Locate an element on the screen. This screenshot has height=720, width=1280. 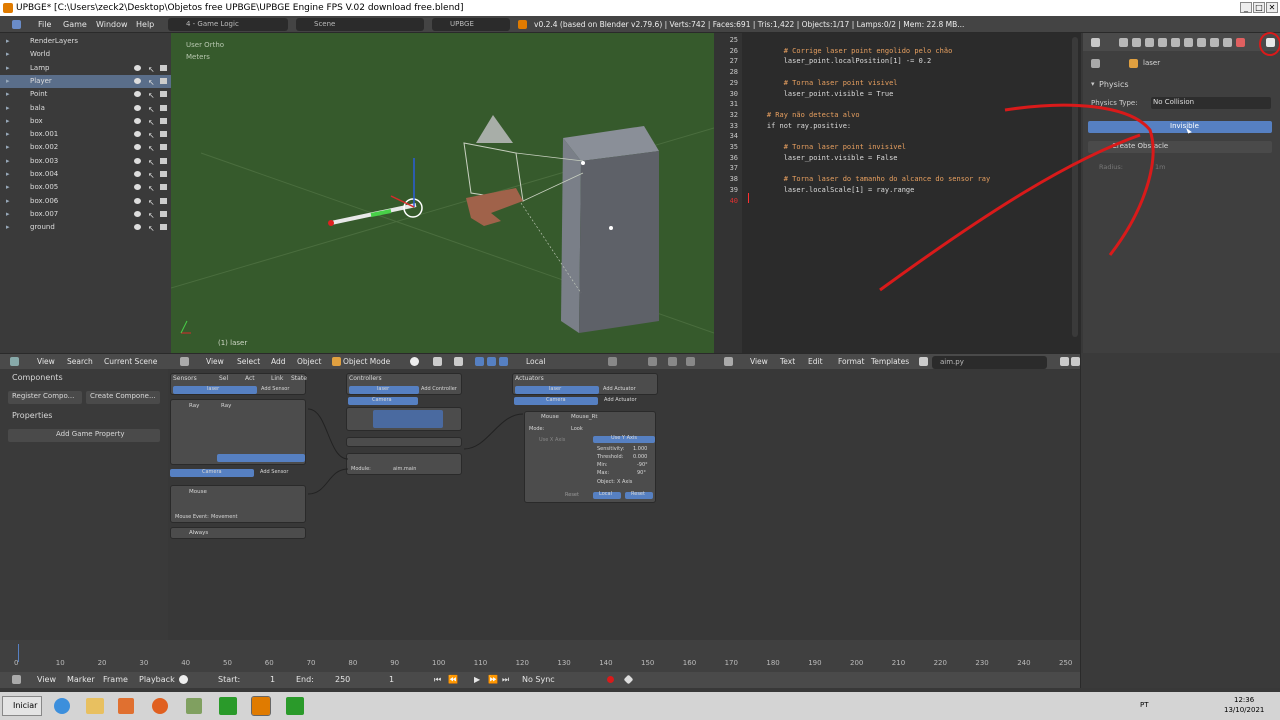
outliner-item: ▸ box.001 ↖ is located at coordinates (85, 134).